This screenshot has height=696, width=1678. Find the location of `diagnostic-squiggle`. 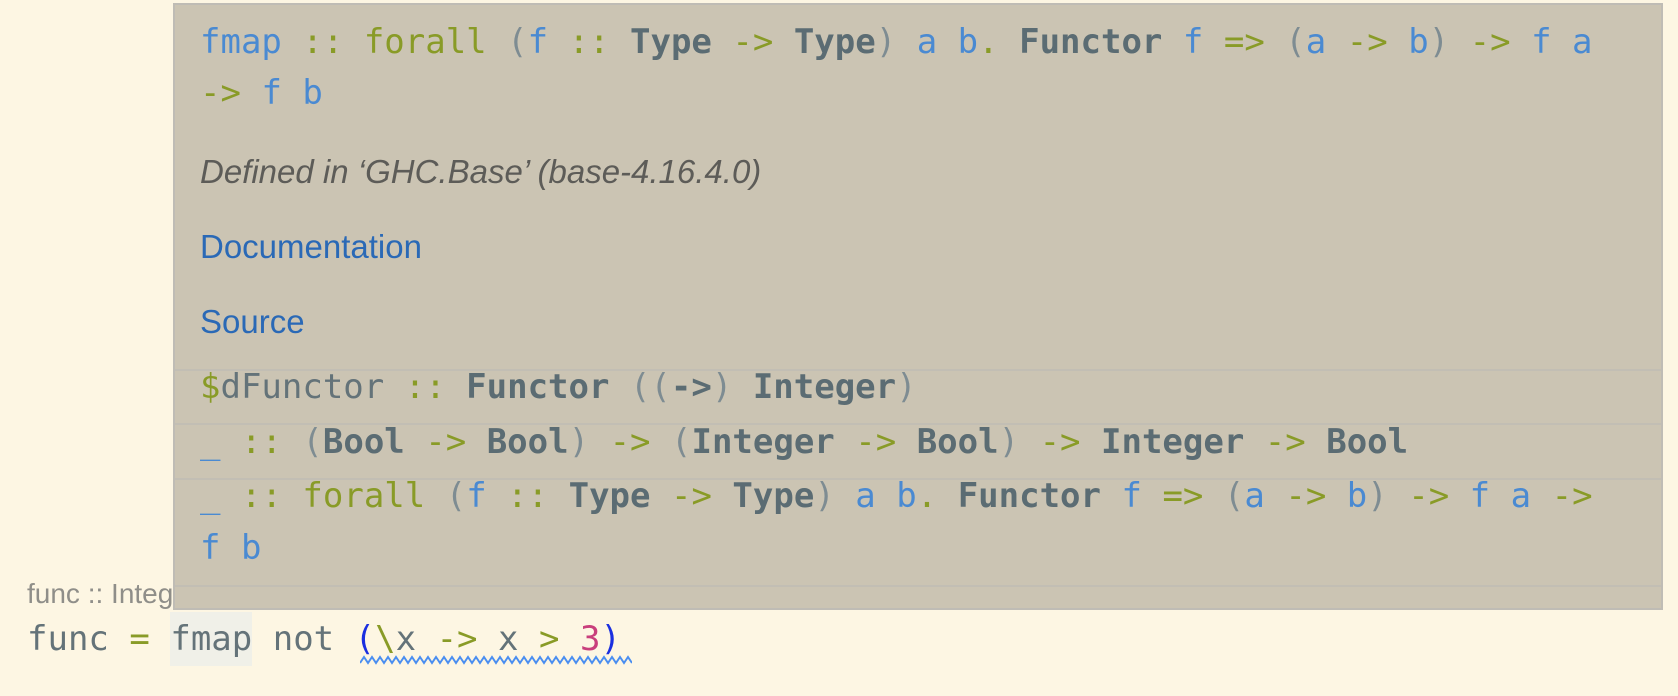

diagnostic-squiggle is located at coordinates (496, 660).